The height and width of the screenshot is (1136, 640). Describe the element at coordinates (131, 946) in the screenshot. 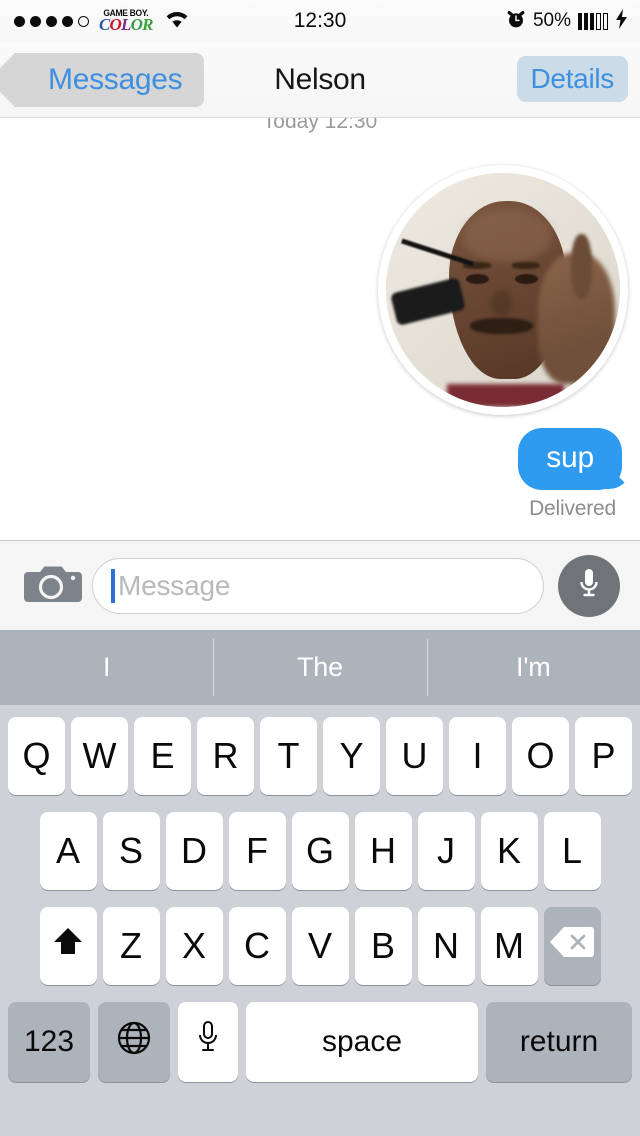

I see `key-z: Z` at that location.